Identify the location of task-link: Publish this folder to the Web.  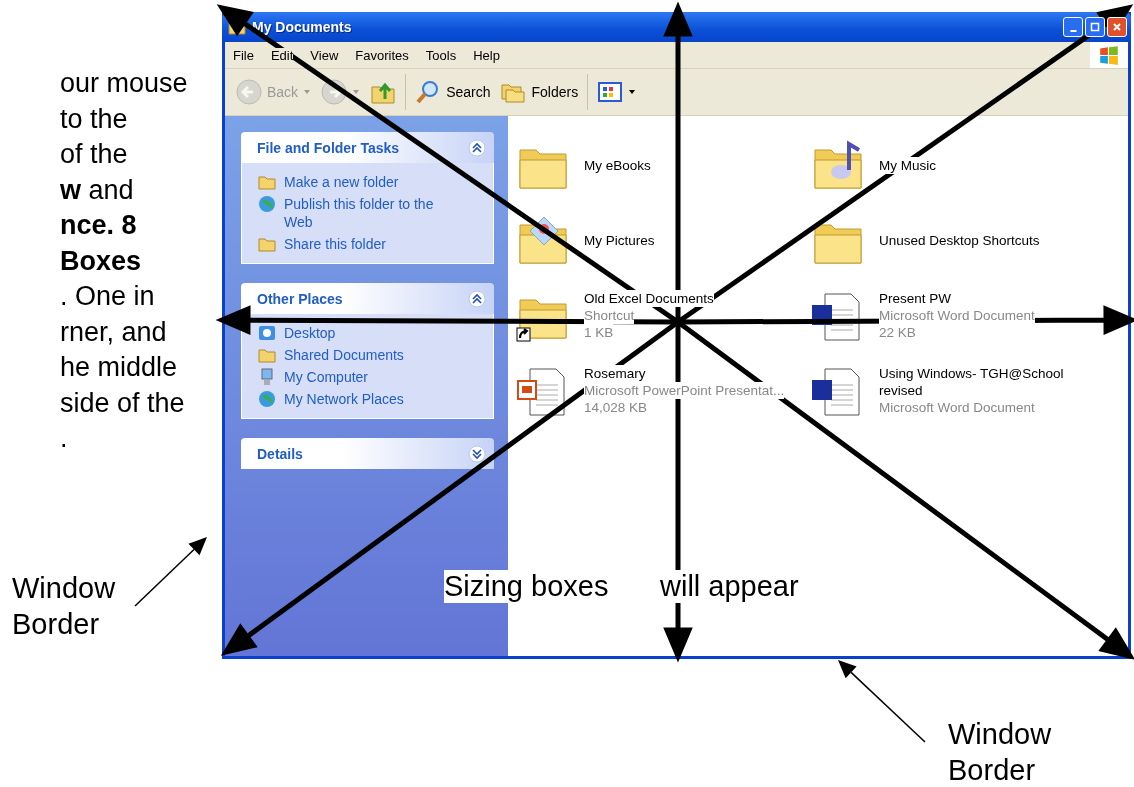
(369, 213).